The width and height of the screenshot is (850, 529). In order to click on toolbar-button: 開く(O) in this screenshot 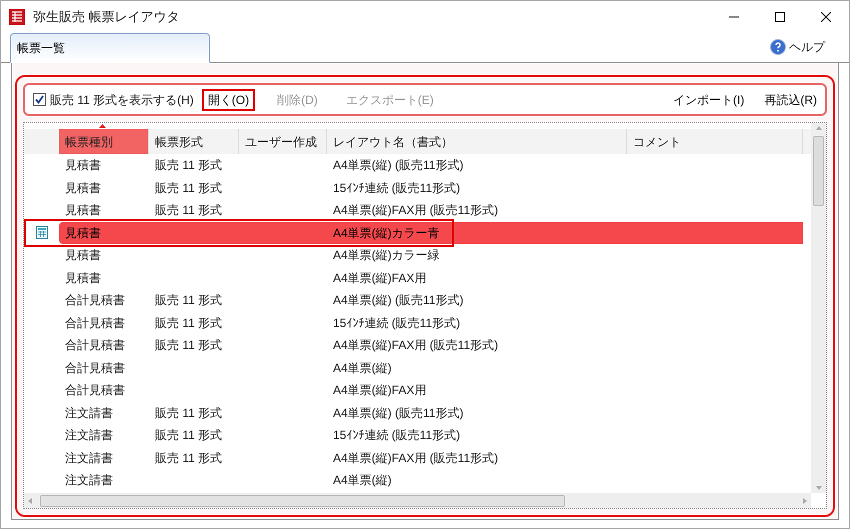, I will do `click(229, 99)`.